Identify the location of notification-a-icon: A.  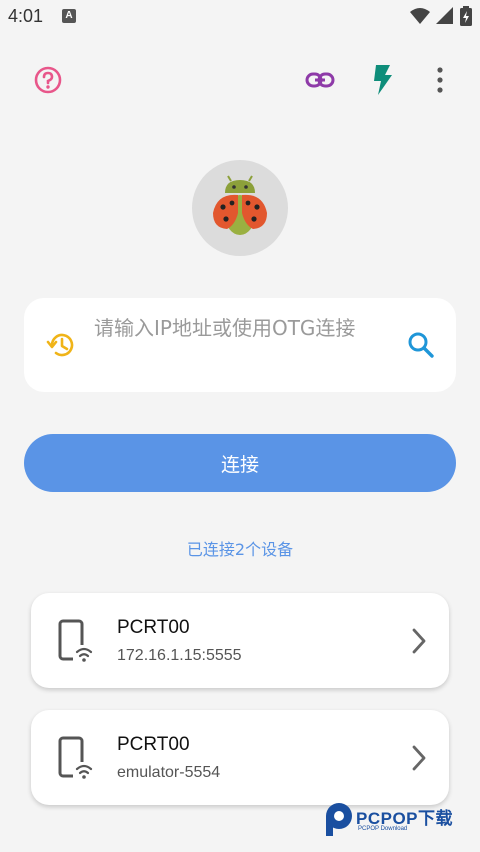
(69, 16).